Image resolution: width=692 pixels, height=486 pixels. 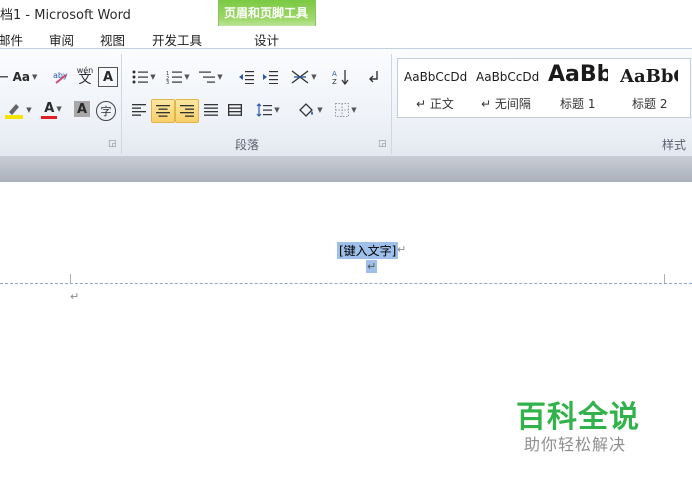 I want to click on paragraph-mark-icon, so click(x=373, y=77).